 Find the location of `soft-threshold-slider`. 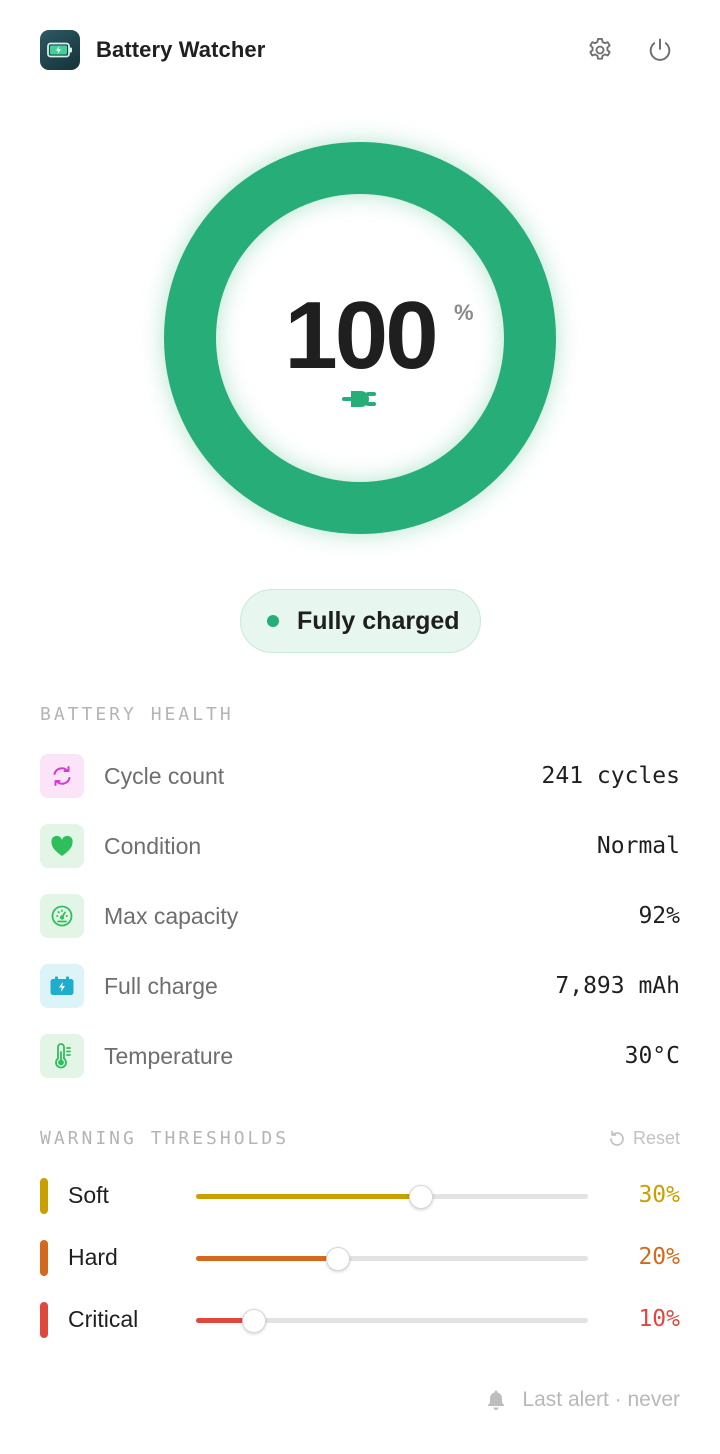

soft-threshold-slider is located at coordinates (392, 1197).